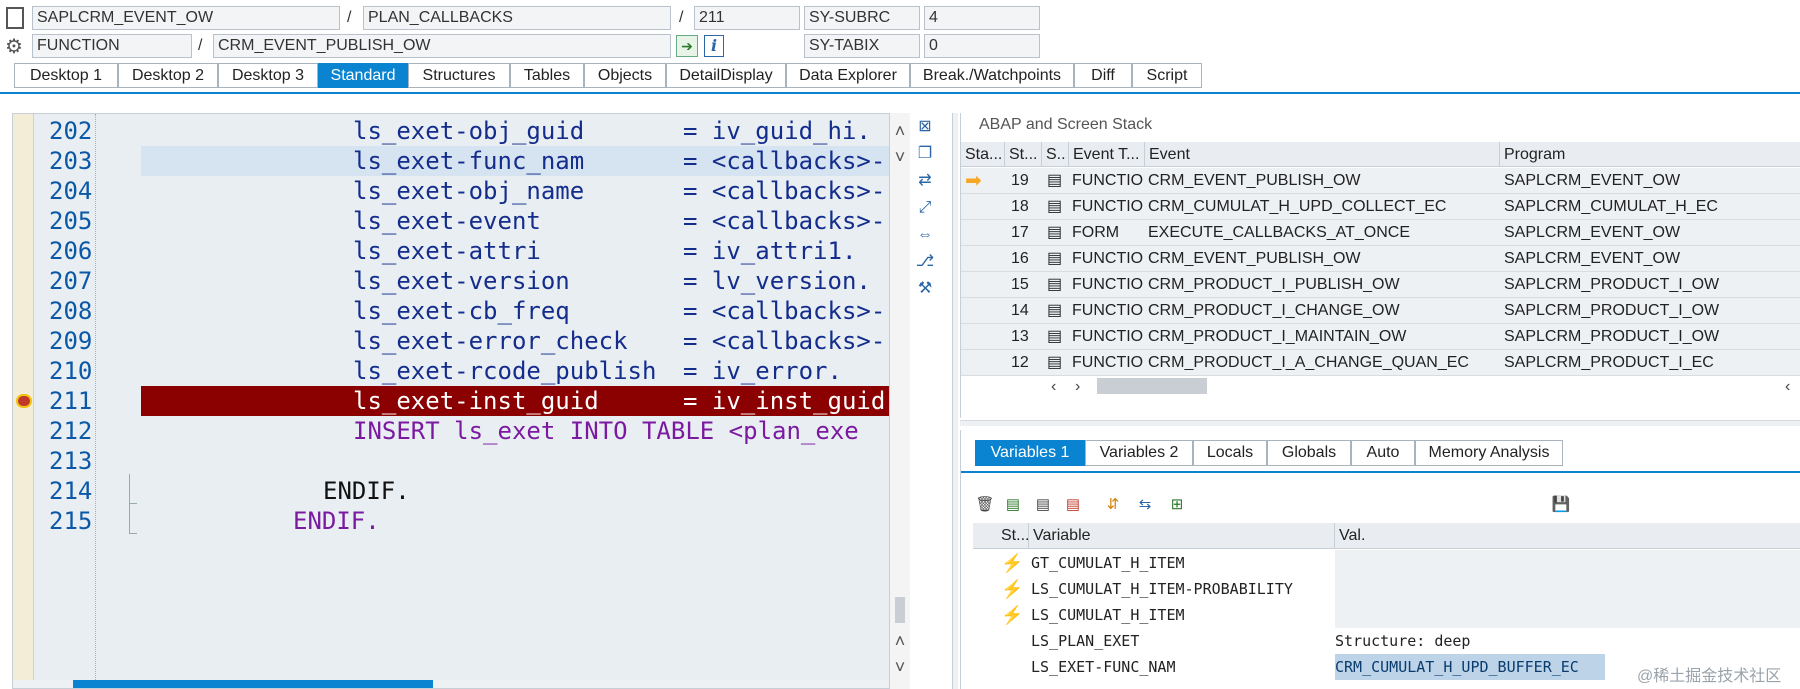 The height and width of the screenshot is (689, 1800). What do you see at coordinates (112, 46) in the screenshot?
I see `type-field: FUNCTION` at bounding box center [112, 46].